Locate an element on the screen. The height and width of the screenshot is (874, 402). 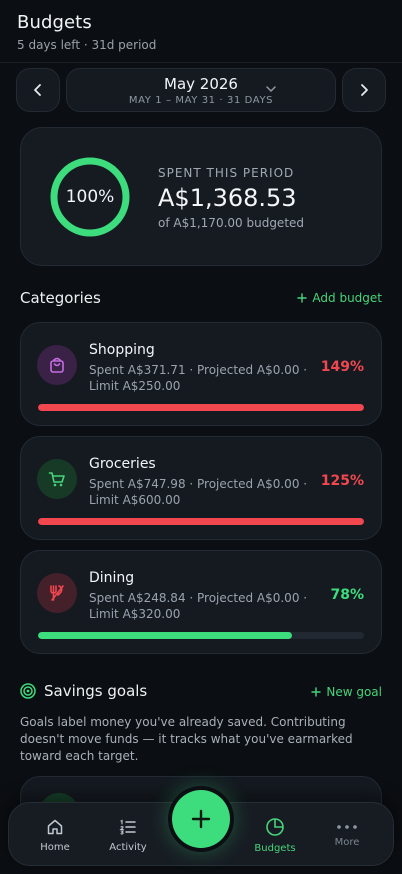
utensils-icon is located at coordinates (57, 593).